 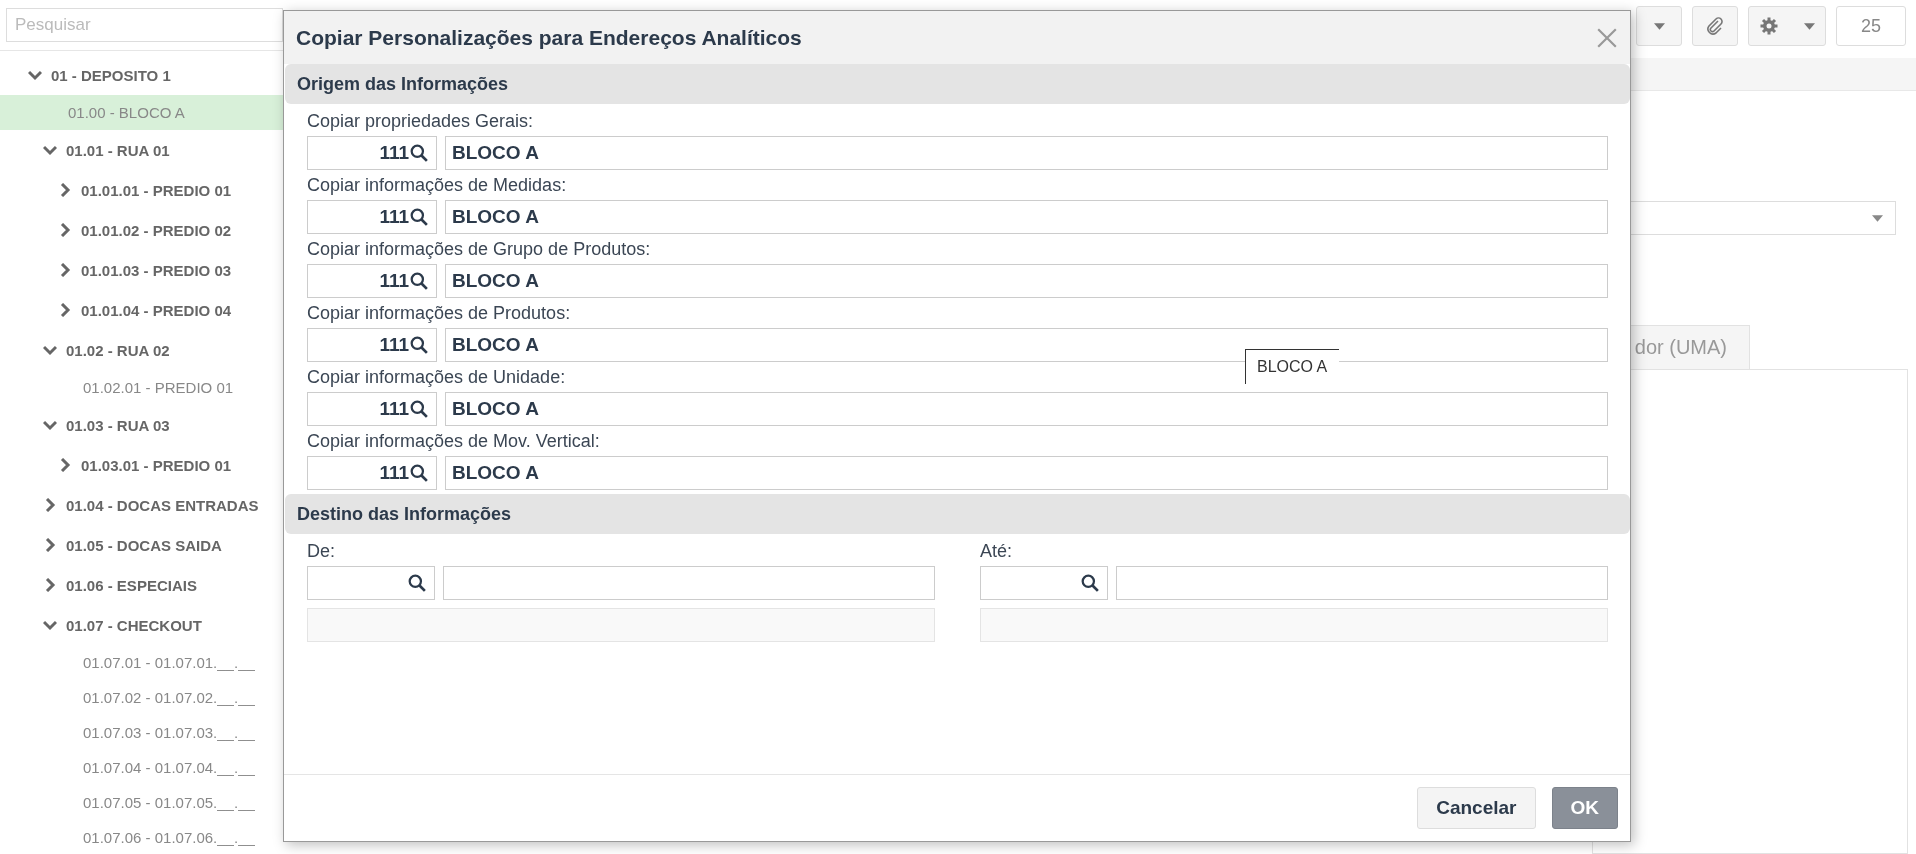 What do you see at coordinates (141, 767) in the screenshot?
I see `tree-item: 01.07.04 - 01.07.04.__.__` at bounding box center [141, 767].